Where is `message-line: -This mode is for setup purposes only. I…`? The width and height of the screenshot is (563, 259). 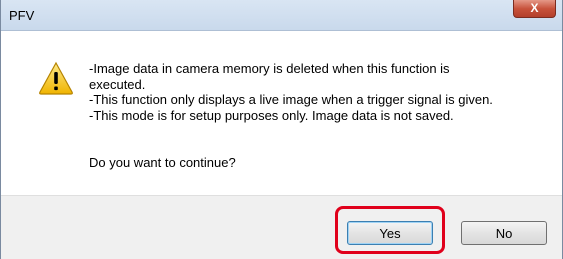
message-line: -This mode is for setup purposes only. I… is located at coordinates (271, 115).